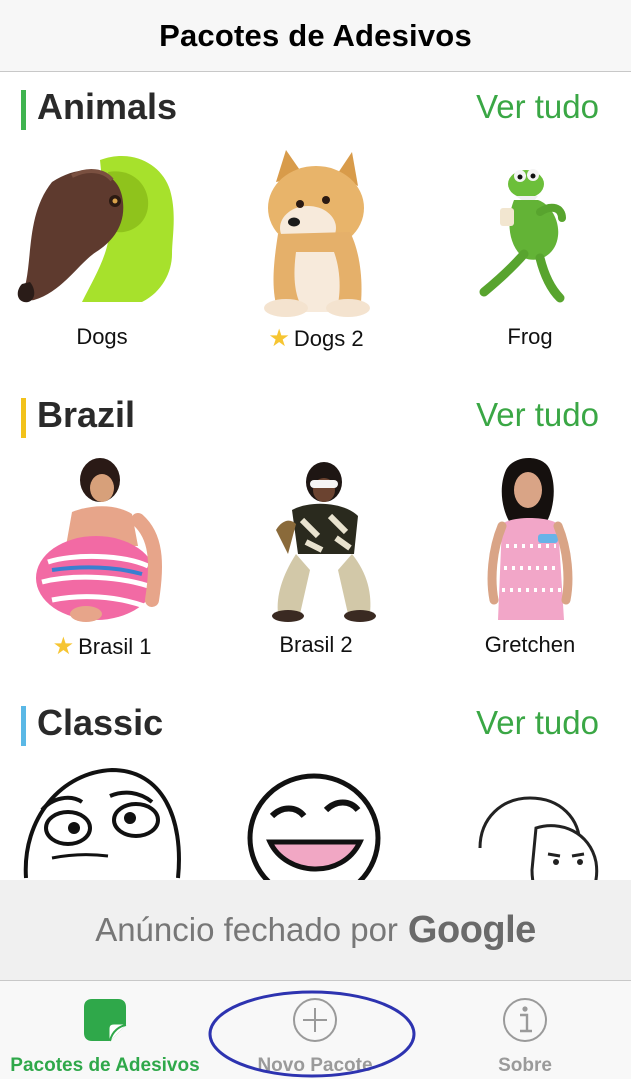 Image resolution: width=631 pixels, height=1079 pixels. What do you see at coordinates (102, 823) in the screenshot?
I see `rage-face-sticker` at bounding box center [102, 823].